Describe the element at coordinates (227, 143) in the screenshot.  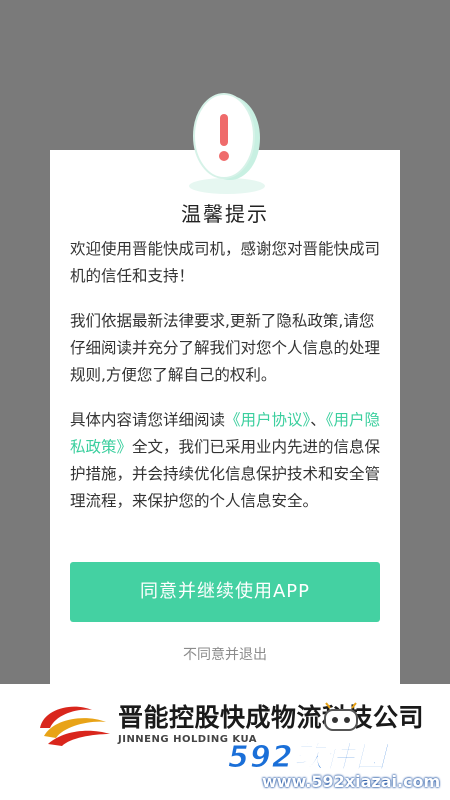
I see `exclamation-alert-icon` at that location.